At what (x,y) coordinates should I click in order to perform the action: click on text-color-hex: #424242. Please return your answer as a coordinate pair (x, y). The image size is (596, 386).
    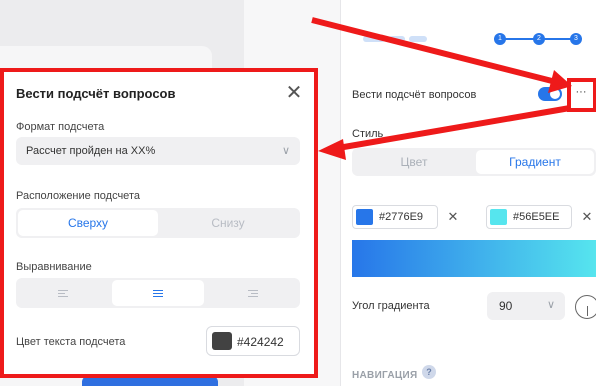
    Looking at the image, I should click on (260, 342).